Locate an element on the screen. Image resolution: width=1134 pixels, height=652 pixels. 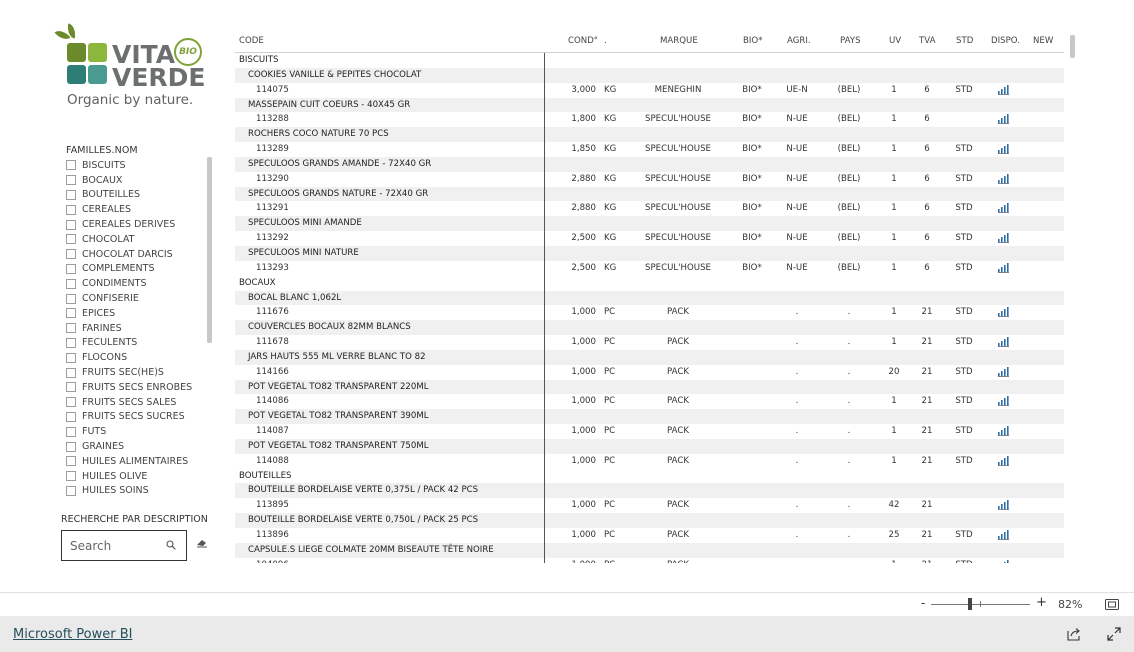
search-box is located at coordinates (124, 545).